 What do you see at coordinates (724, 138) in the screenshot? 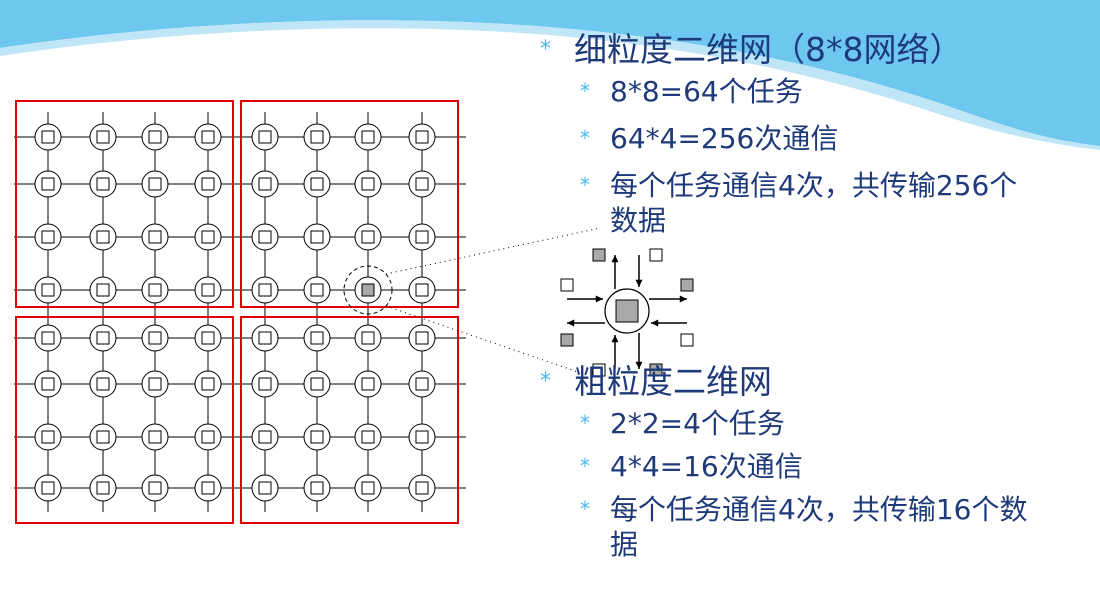
I see `fine-item-text: 64*4=256次通信` at bounding box center [724, 138].